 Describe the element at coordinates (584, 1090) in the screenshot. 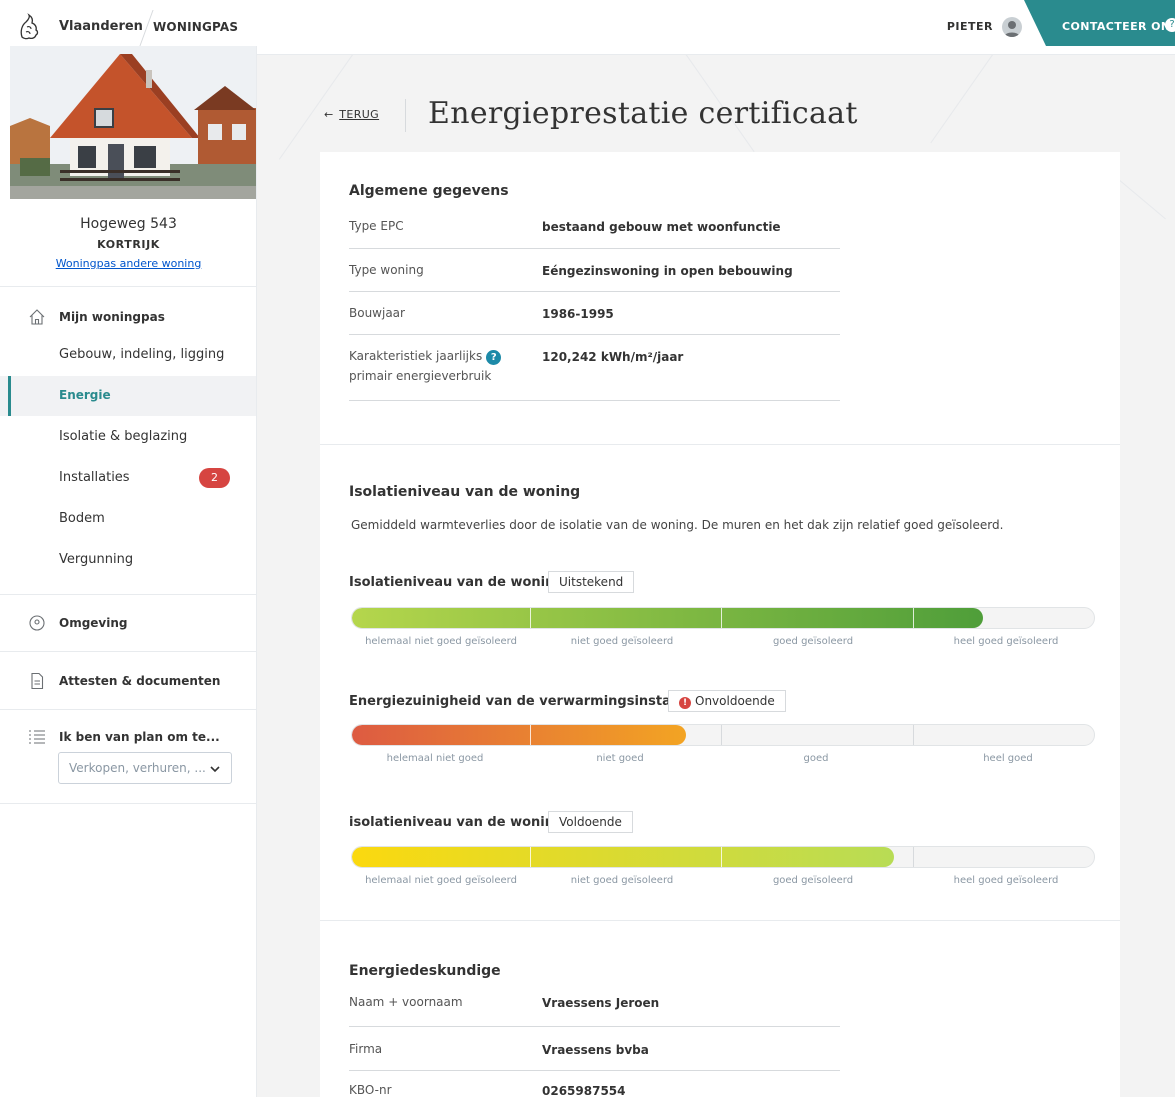

I see `field-value: 0265987554` at that location.